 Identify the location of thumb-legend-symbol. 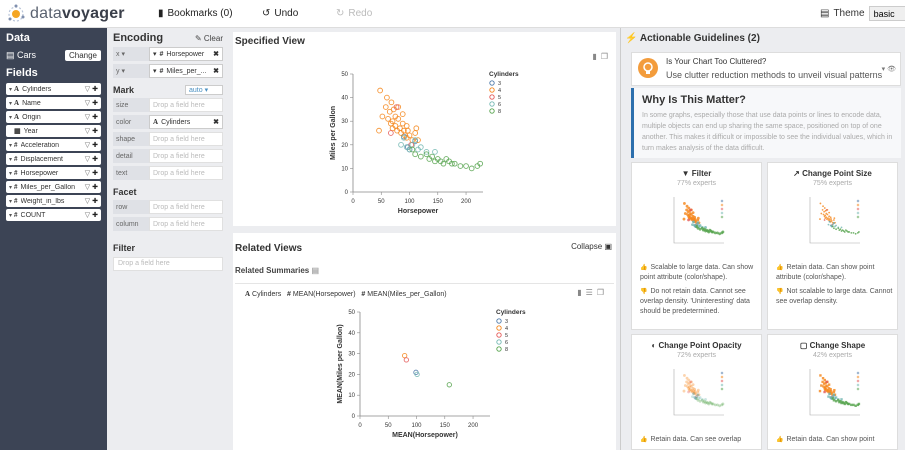
(858, 389).